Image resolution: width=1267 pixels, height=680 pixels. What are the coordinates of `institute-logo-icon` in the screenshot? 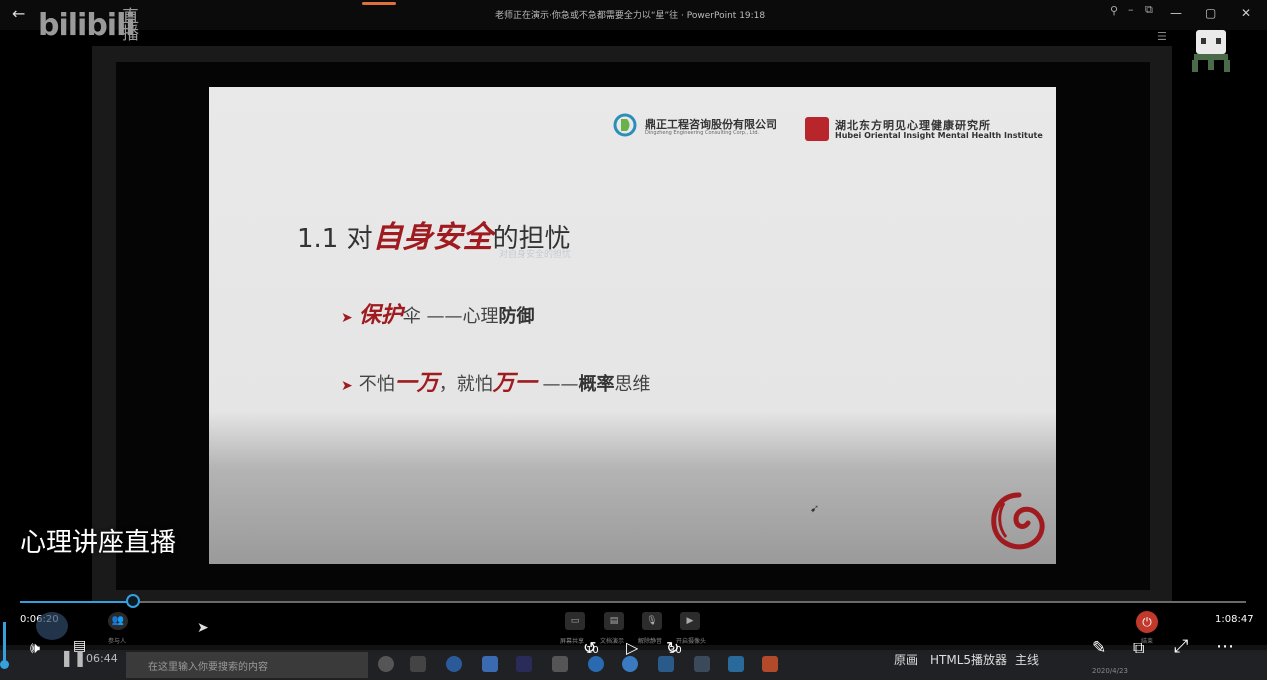 It's located at (817, 129).